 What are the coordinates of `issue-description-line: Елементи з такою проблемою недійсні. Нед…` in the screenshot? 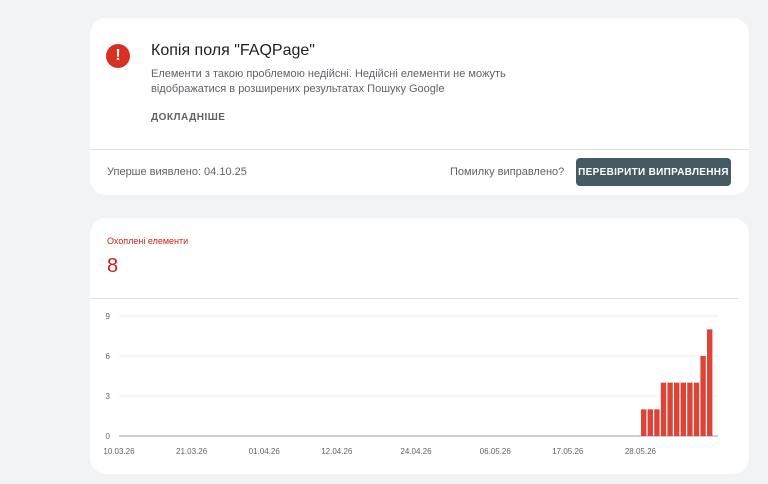 It's located at (328, 74).